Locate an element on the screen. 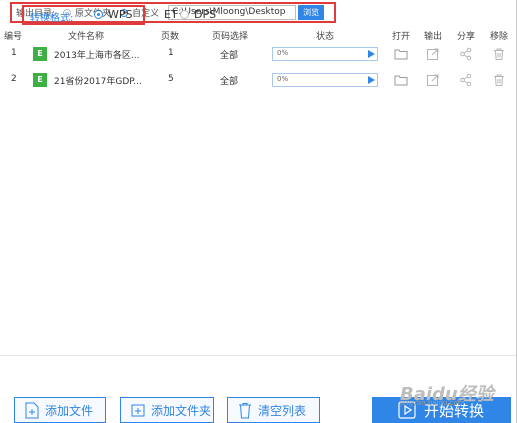 This screenshot has height=423, width=517. baidu-watermark-url: jingyan.baidu.com is located at coordinates (432, 403).